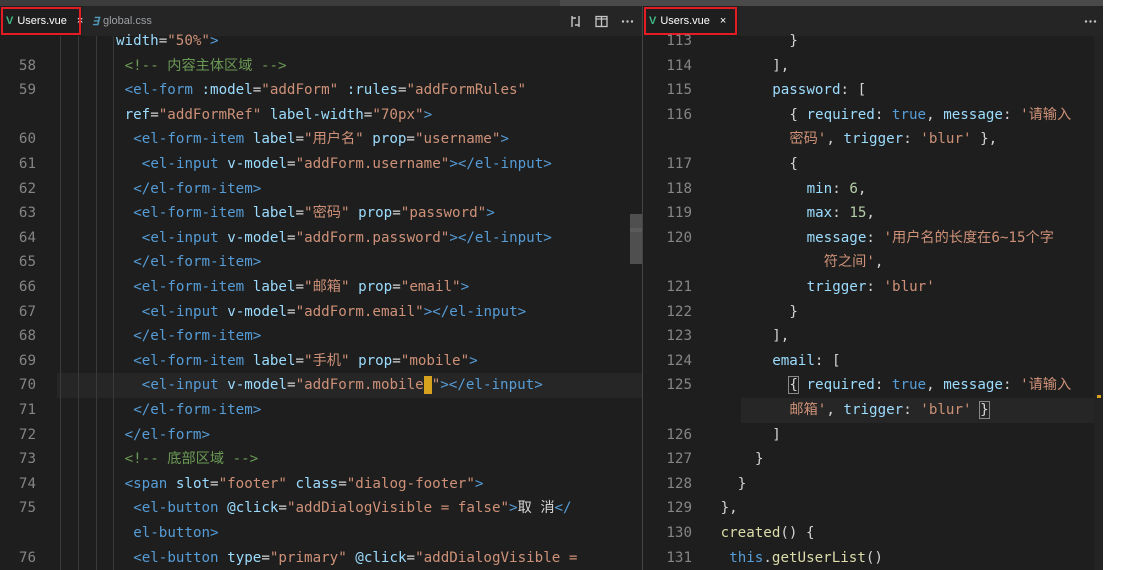 Image resolution: width=1125 pixels, height=570 pixels. Describe the element at coordinates (636, 230) in the screenshot. I see `scrollbar-left-marker` at that location.